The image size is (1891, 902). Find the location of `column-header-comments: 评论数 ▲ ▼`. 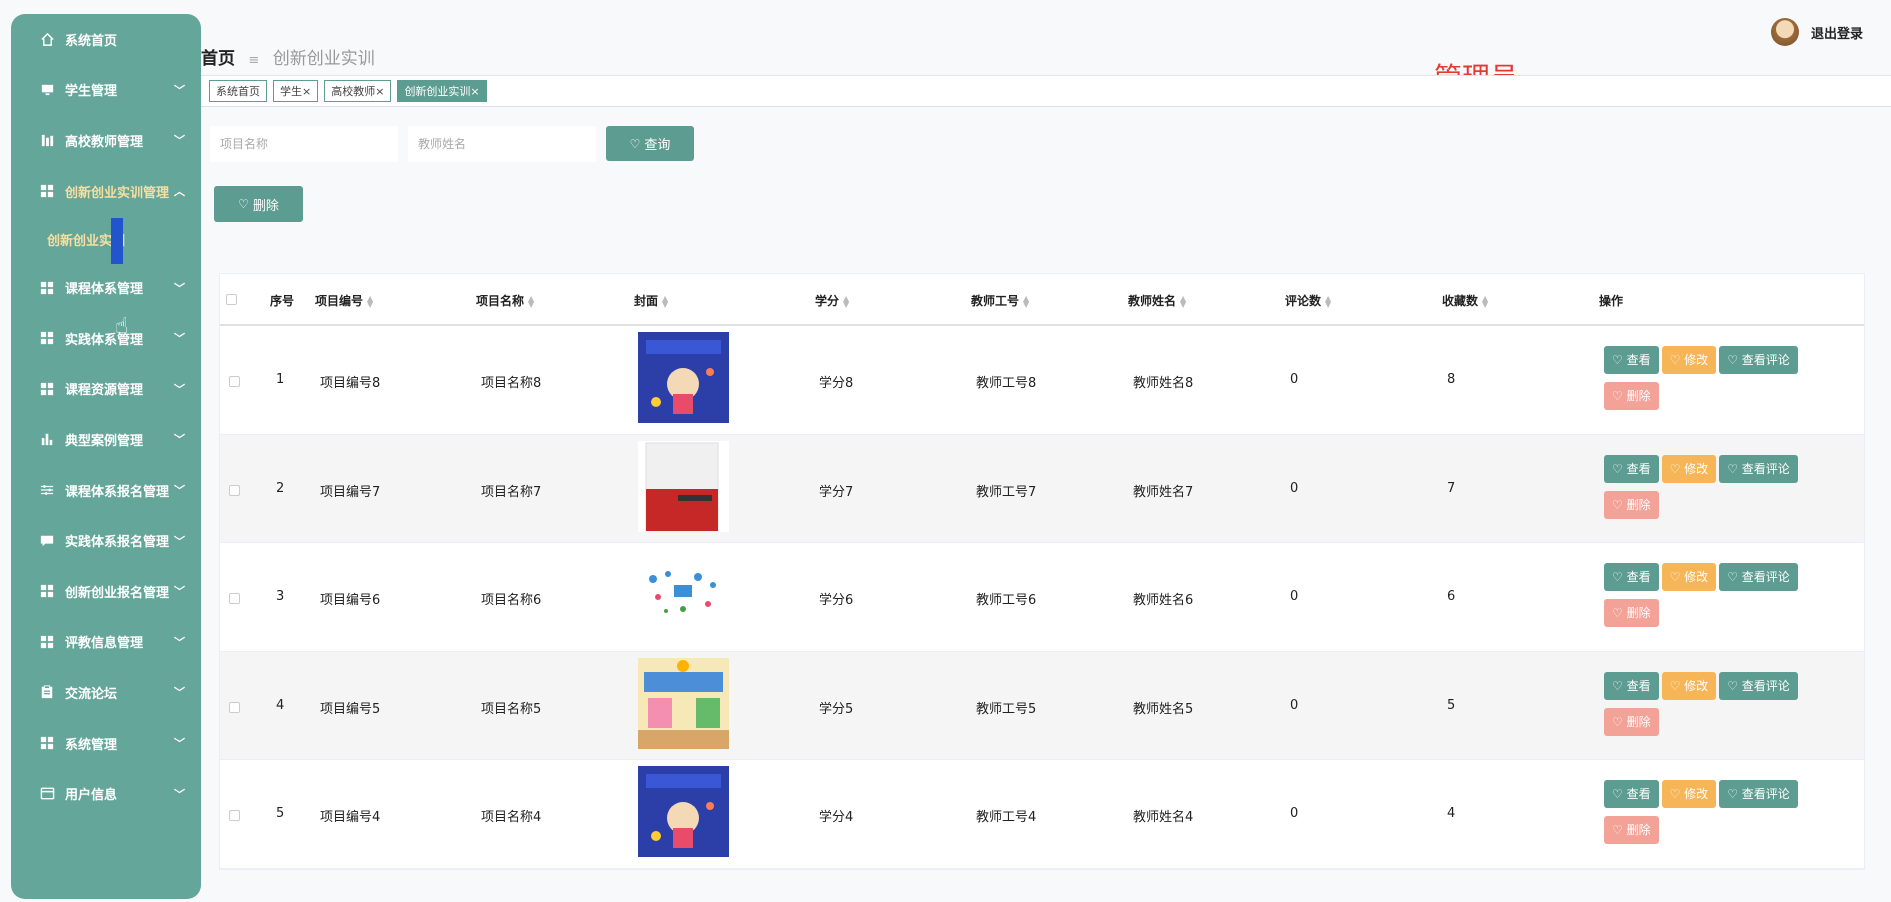

column-header-comments: 评论数 ▲ ▼ is located at coordinates (1308, 300).